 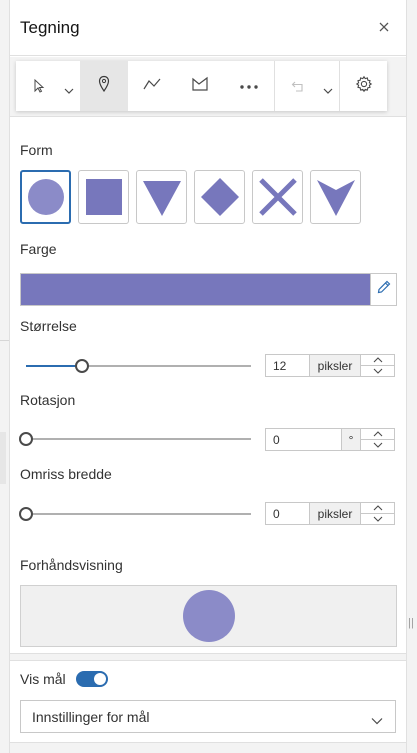 I want to click on toggle-knob, so click(x=99, y=679).